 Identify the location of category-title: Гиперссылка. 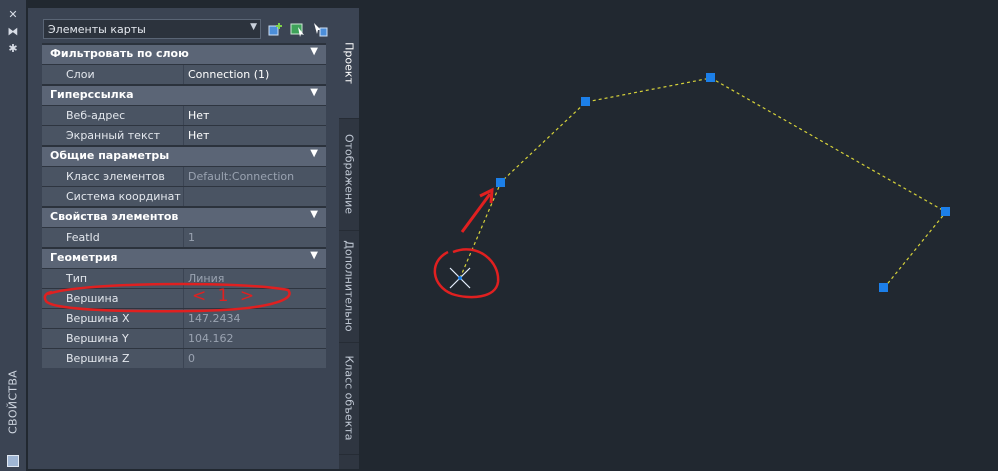
(92, 94).